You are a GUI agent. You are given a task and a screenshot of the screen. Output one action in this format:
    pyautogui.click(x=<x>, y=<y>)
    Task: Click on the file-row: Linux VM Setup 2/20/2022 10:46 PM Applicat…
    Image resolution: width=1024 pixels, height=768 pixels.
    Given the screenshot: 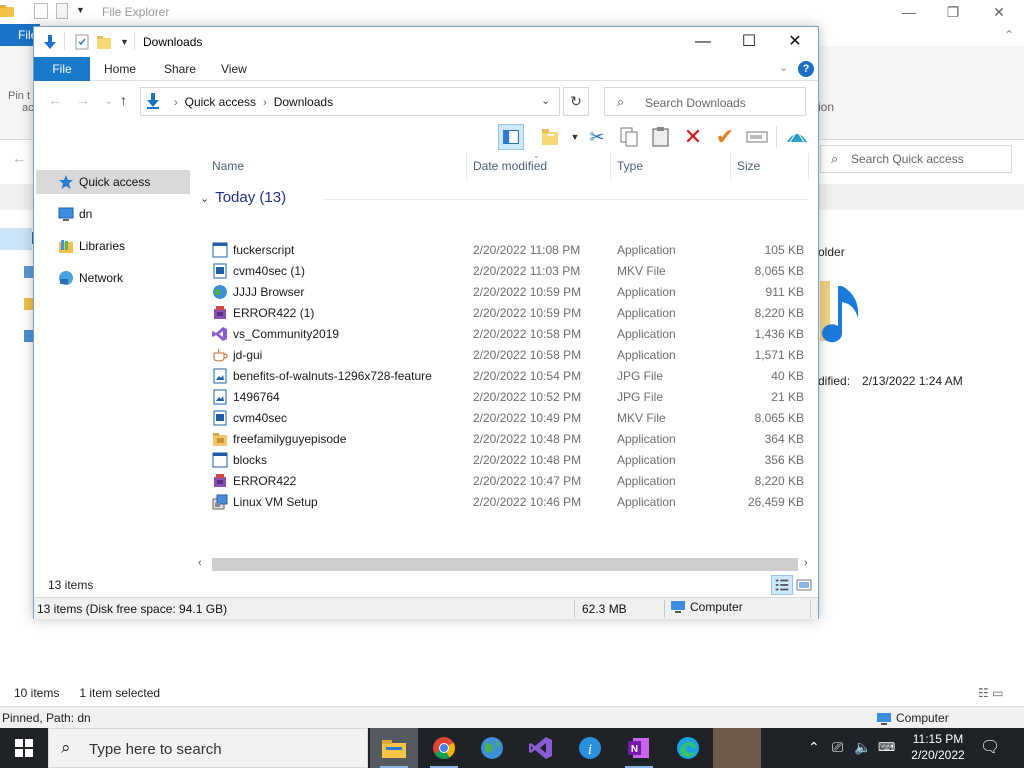 What is the action you would take?
    pyautogui.click(x=506, y=501)
    